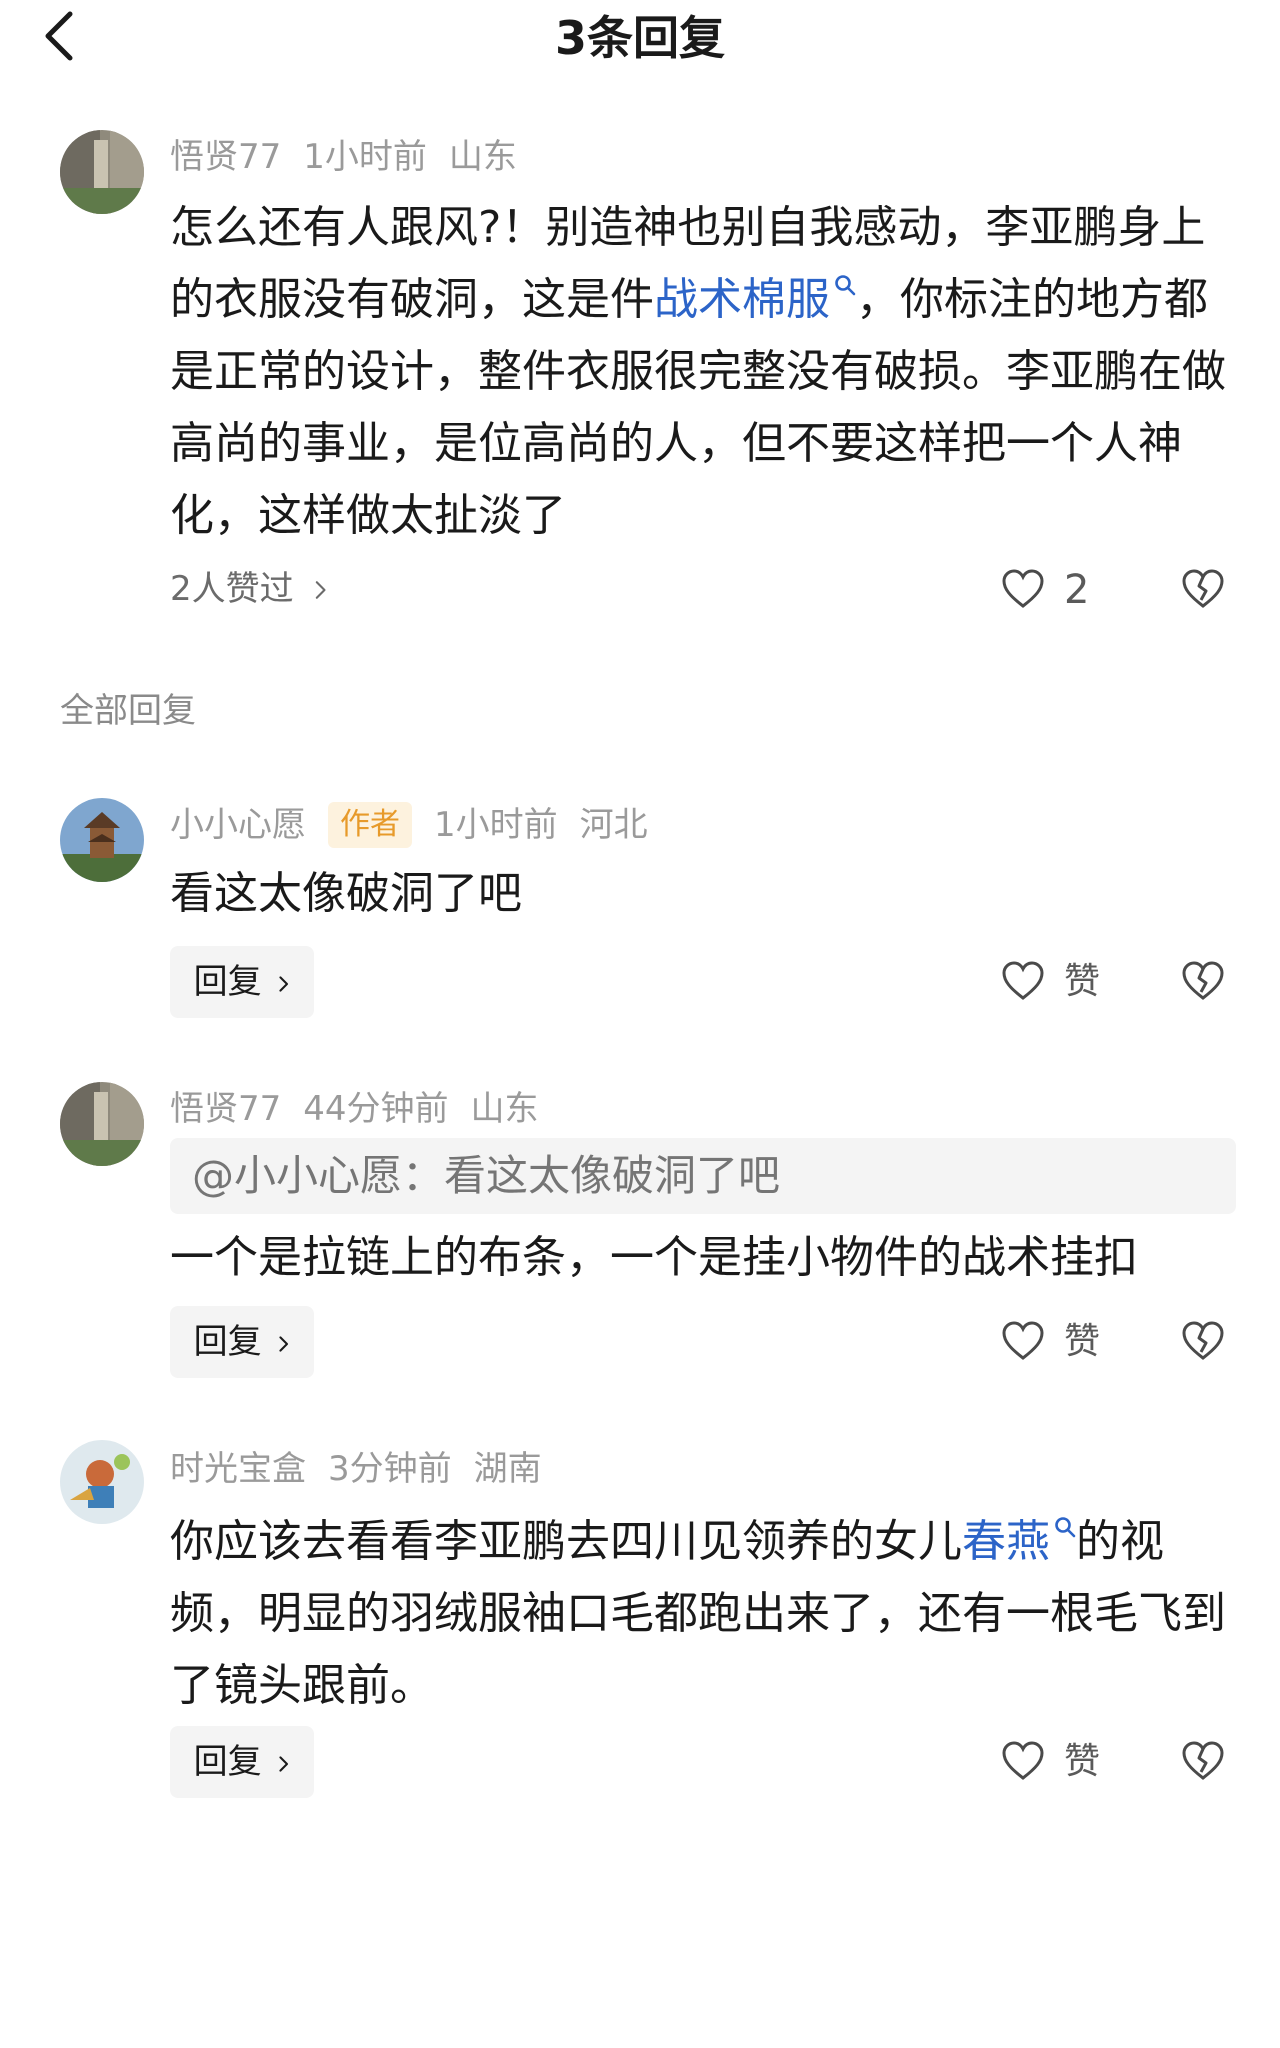  What do you see at coordinates (613, 825) in the screenshot?
I see `location: 河北` at bounding box center [613, 825].